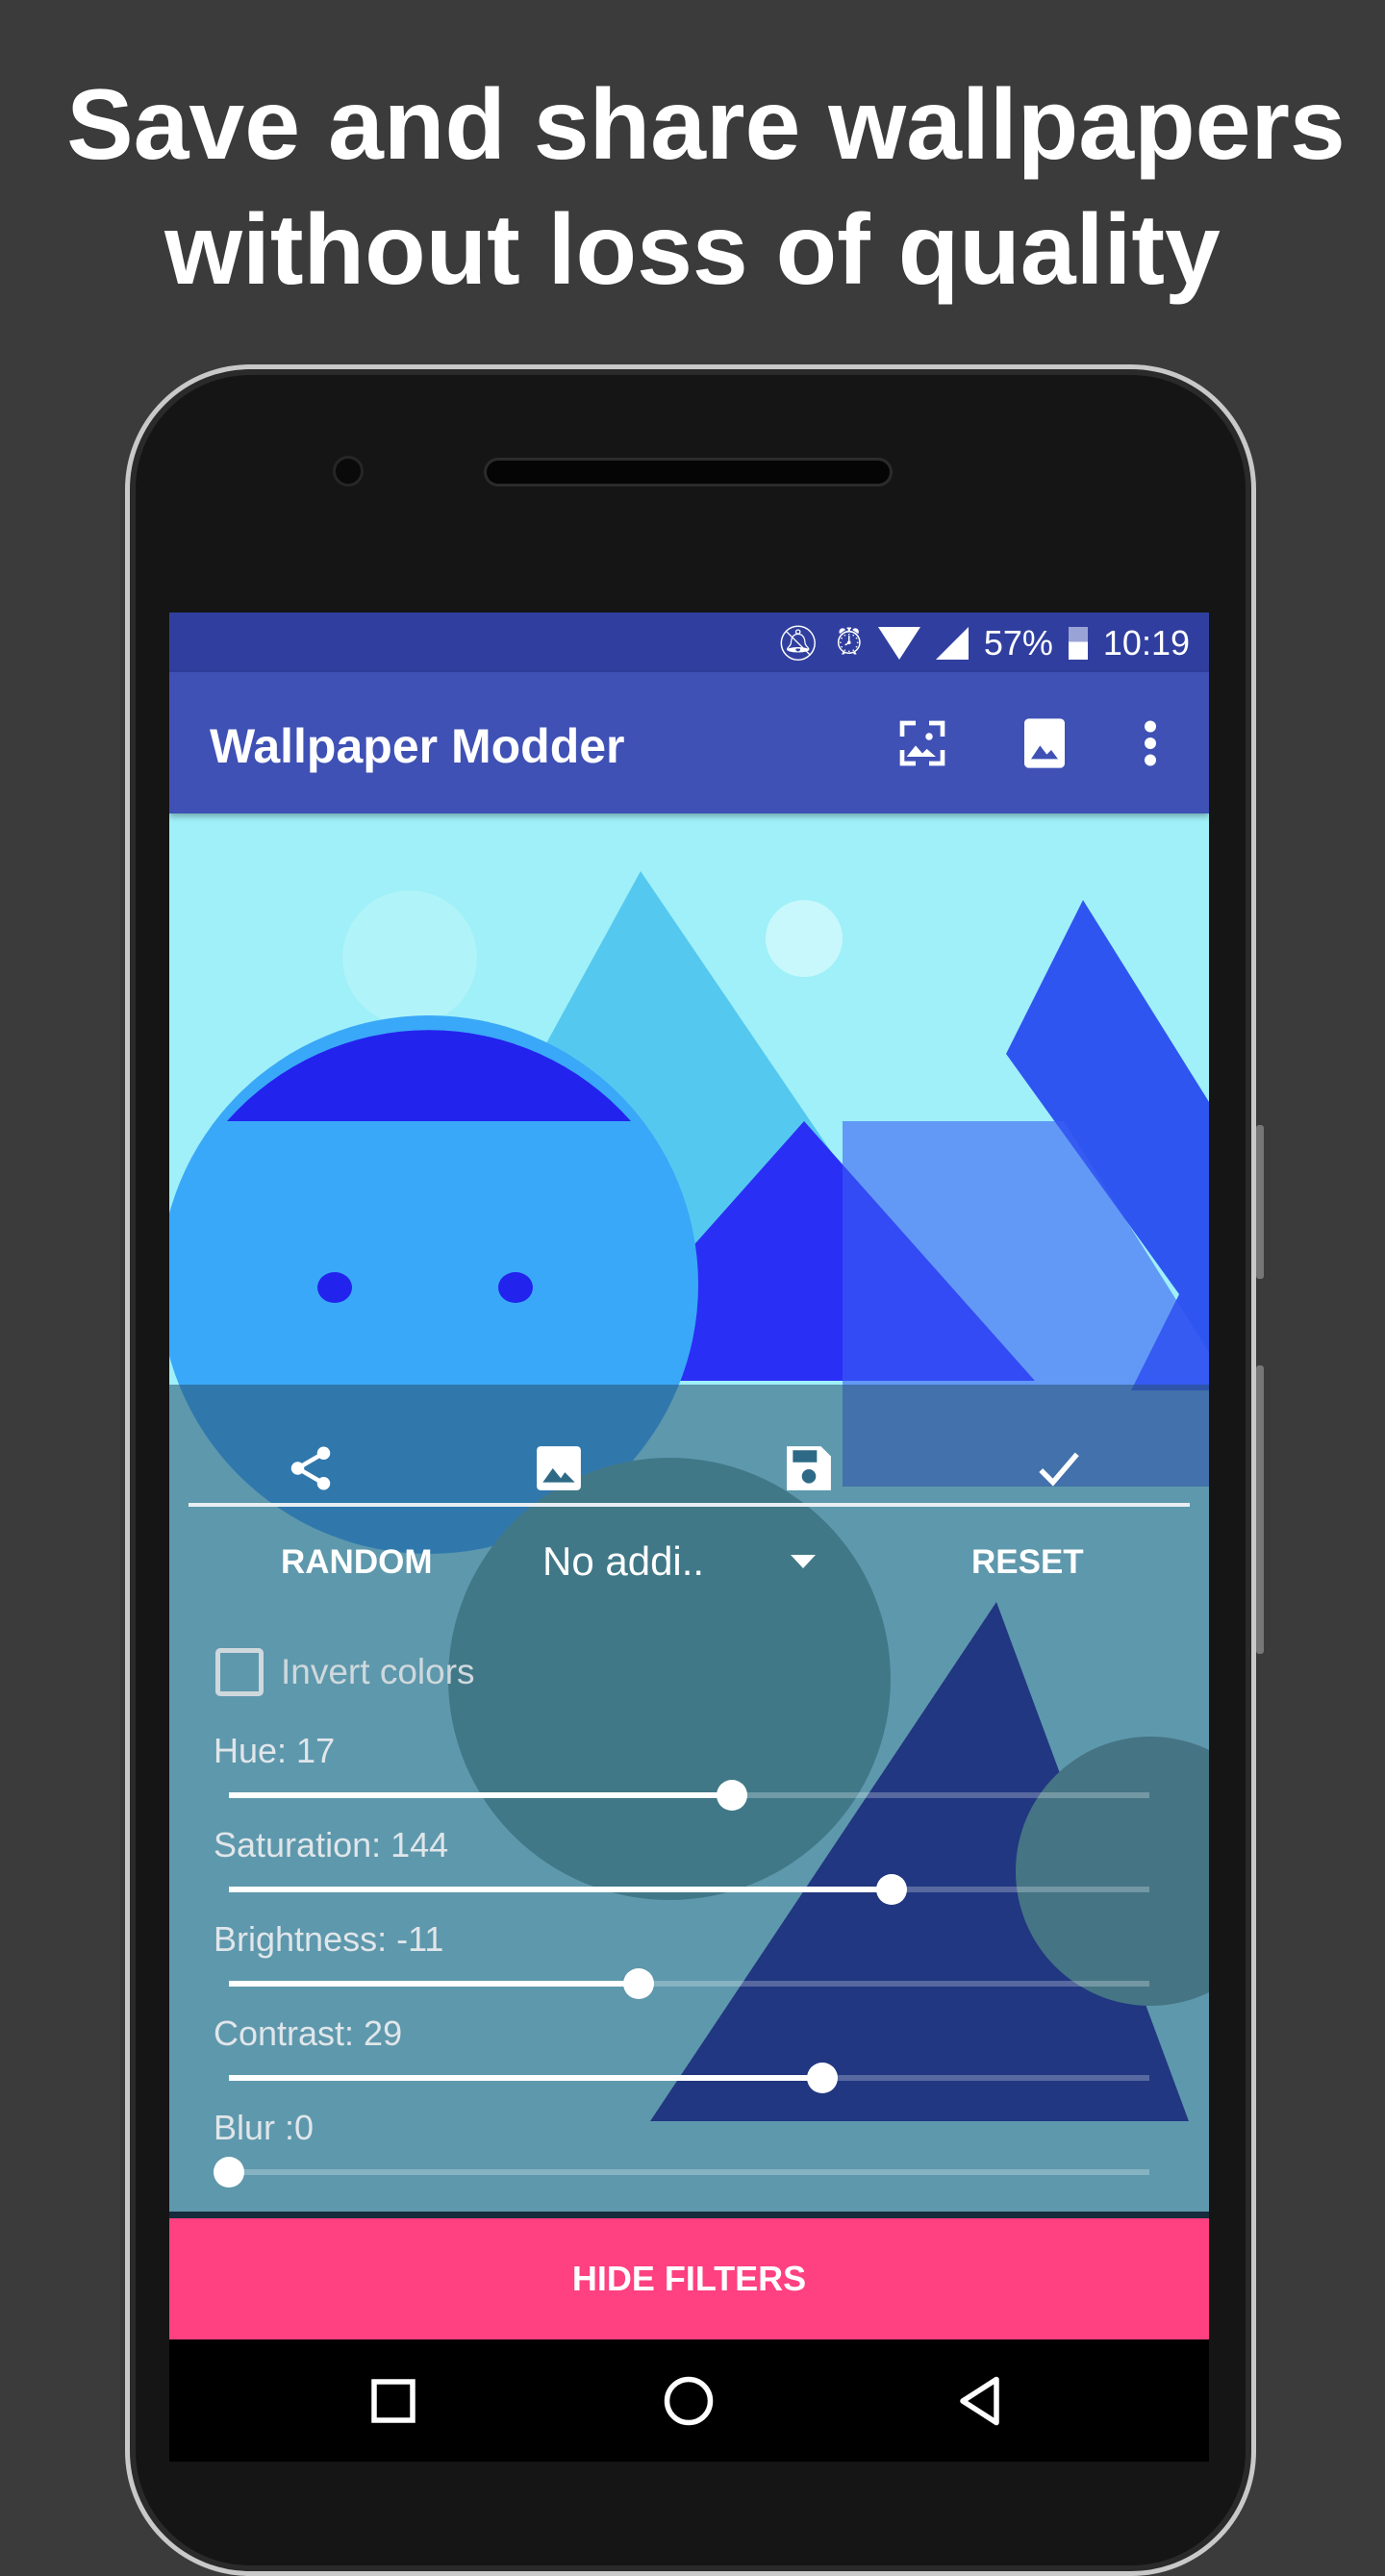 This screenshot has width=1385, height=2576. I want to click on contrast-slider-thumb, so click(823, 2078).